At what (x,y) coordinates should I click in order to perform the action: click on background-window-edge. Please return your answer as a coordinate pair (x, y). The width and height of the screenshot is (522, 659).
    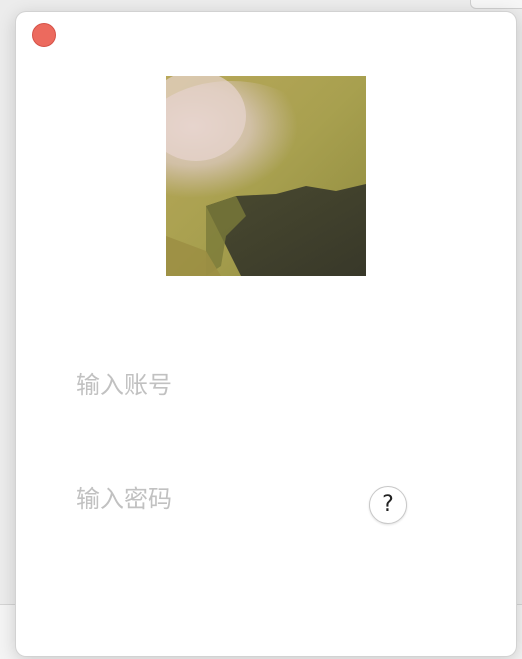
    Looking at the image, I should click on (496, 4).